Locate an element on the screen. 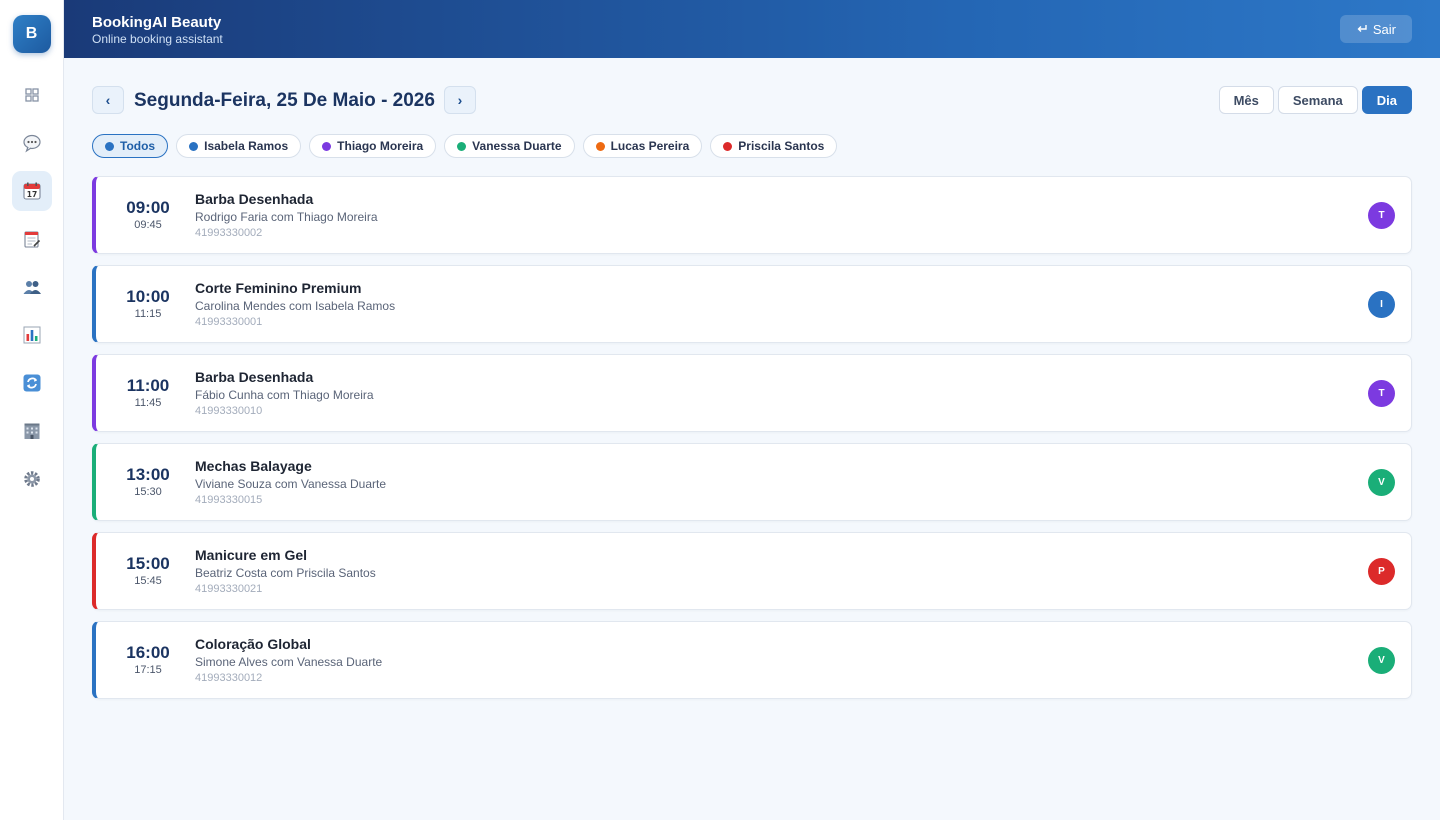 The width and height of the screenshot is (1440, 820). app-title: BookingAI Beauty is located at coordinates (157, 22).